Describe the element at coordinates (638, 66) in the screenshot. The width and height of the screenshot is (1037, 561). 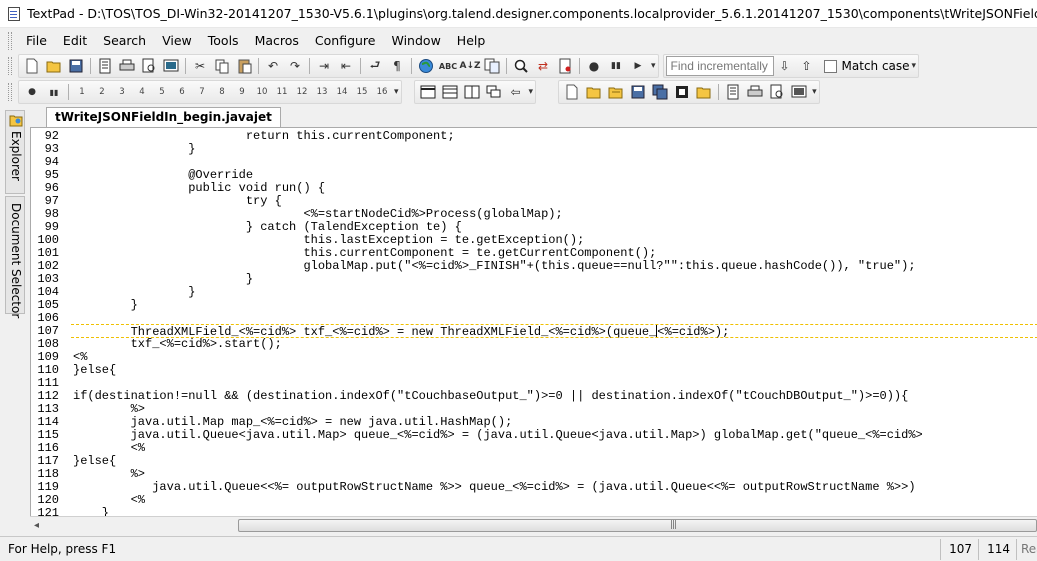
I see `play-icon: ▶` at that location.